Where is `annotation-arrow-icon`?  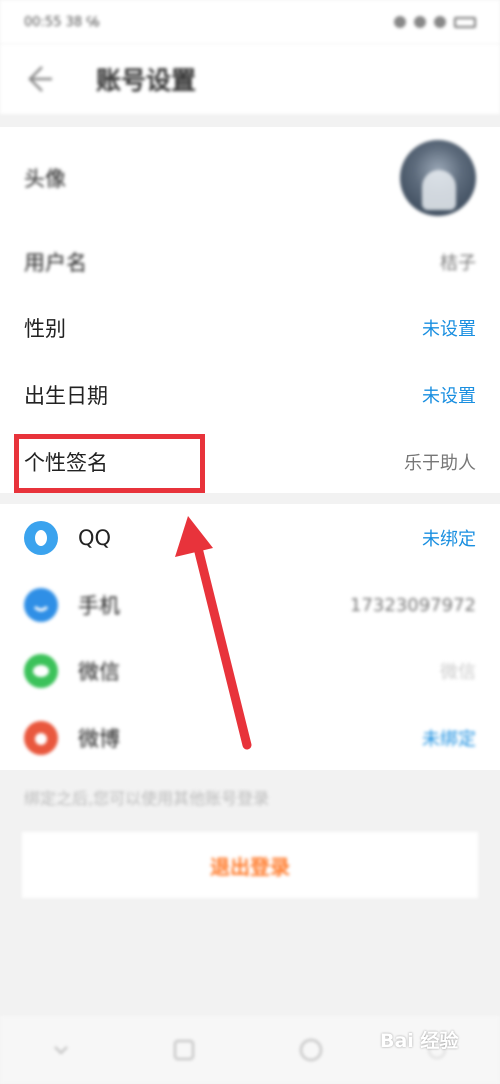
annotation-arrow-icon is located at coordinates (213, 633).